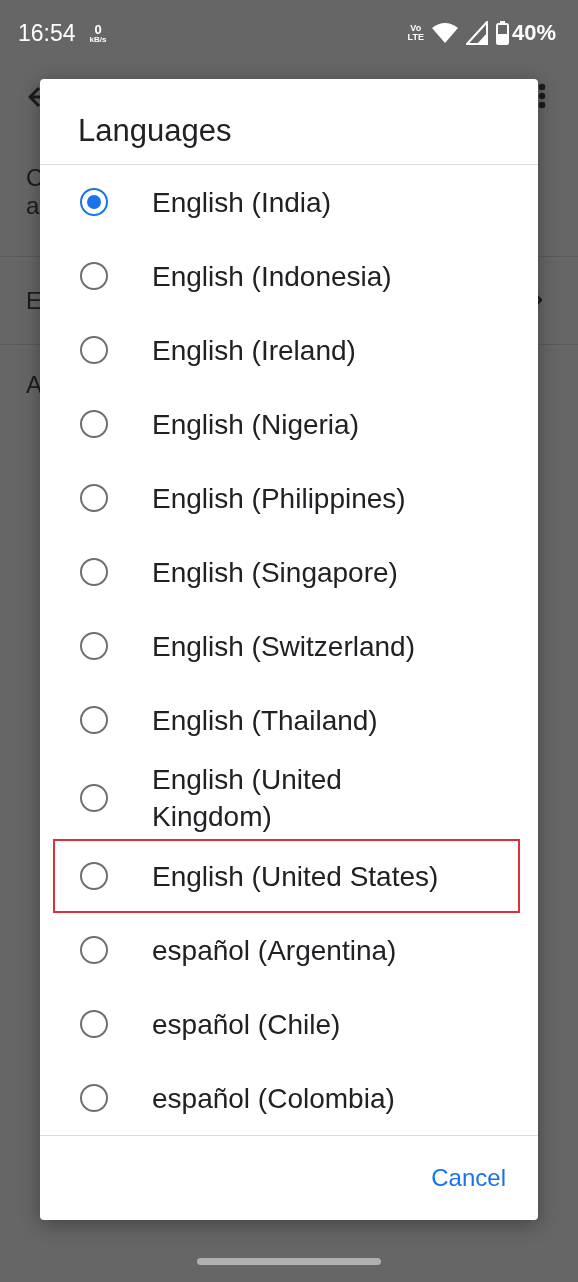 This screenshot has width=578, height=1282. Describe the element at coordinates (533, 33) in the screenshot. I see `battery-percent: 40%` at that location.